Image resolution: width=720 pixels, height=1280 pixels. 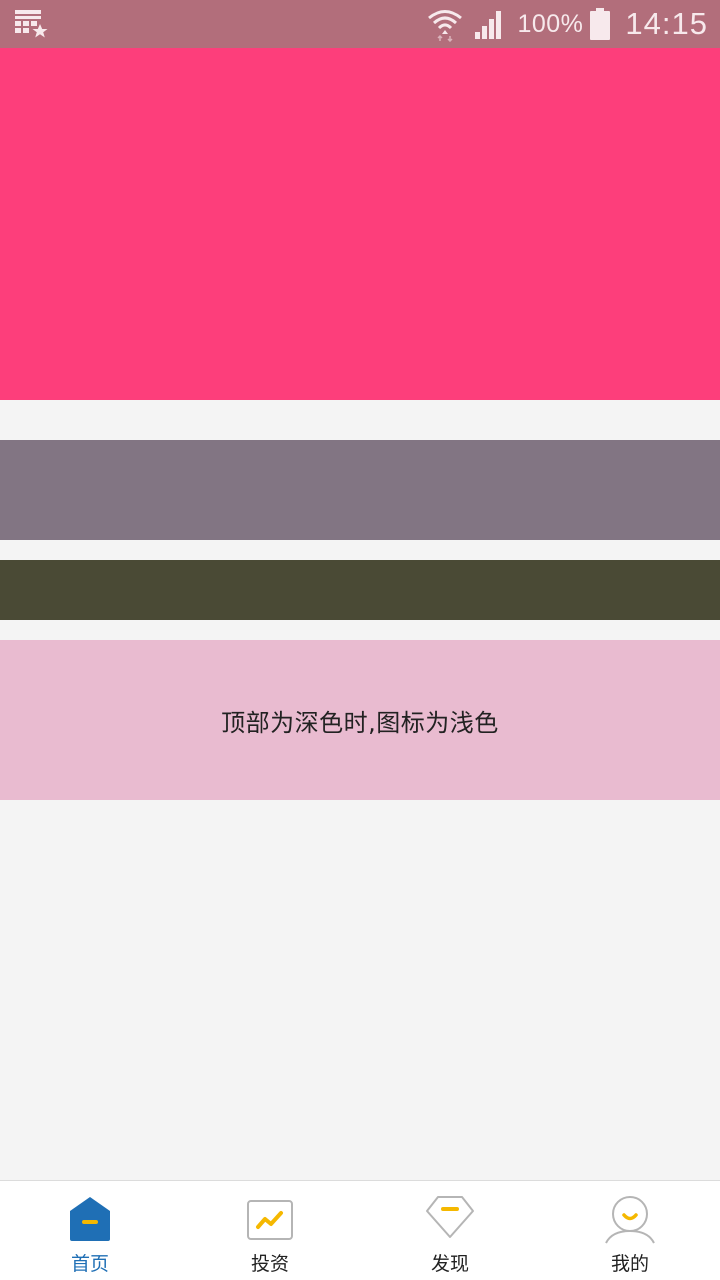 I want to click on status-indicators: 100% 14:15, so click(x=567, y=24).